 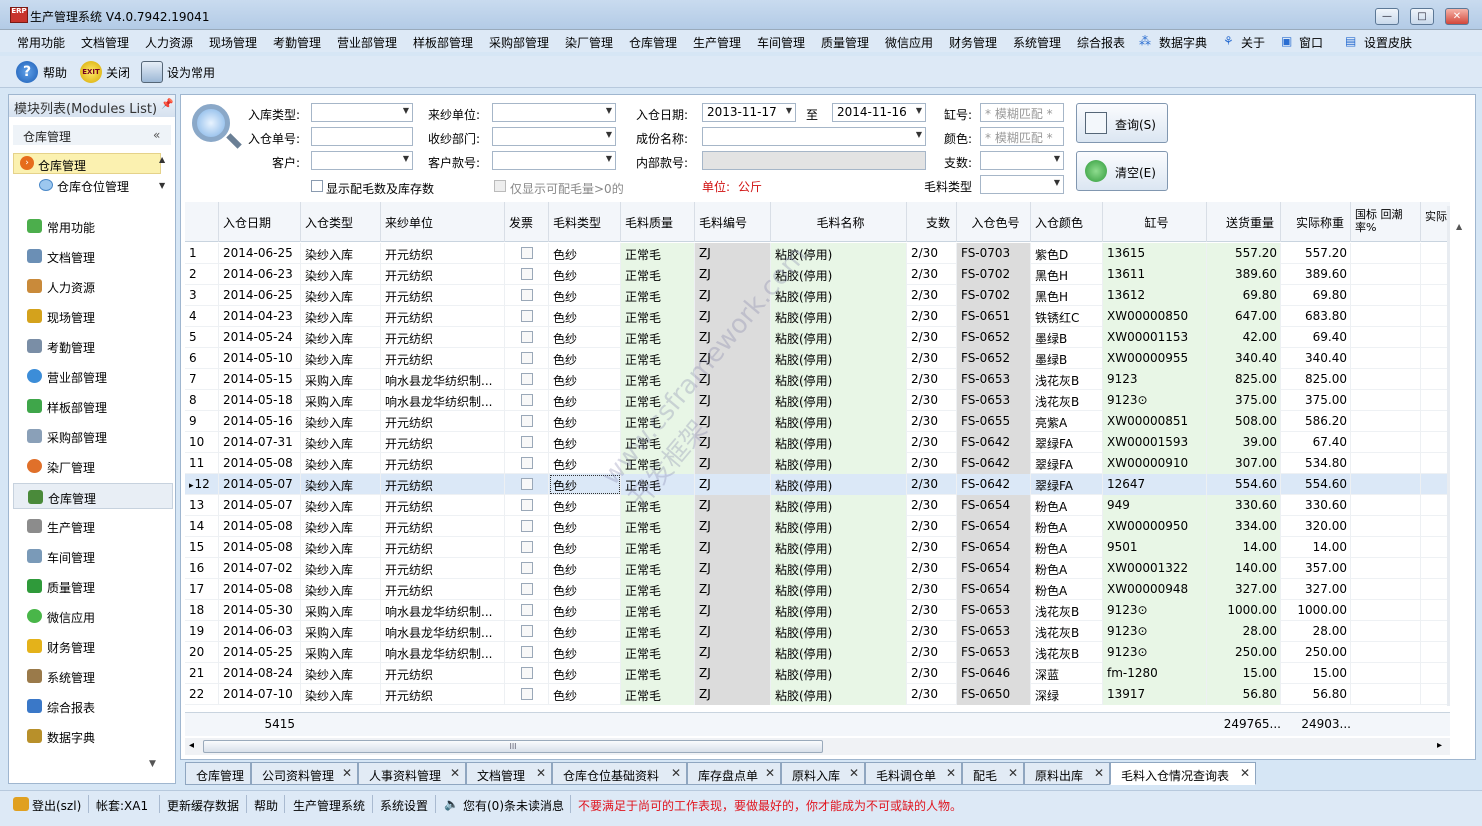 What do you see at coordinates (362, 112) in the screenshot?
I see `in-type-select` at bounding box center [362, 112].